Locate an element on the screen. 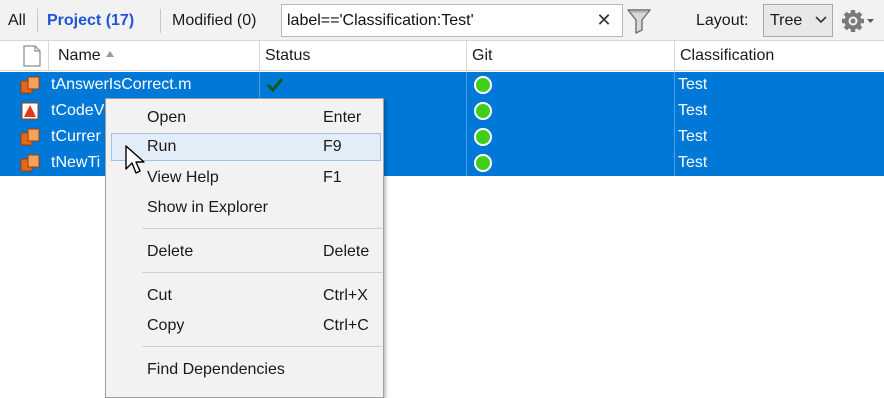 The height and width of the screenshot is (398, 884). menu-item-label: Run is located at coordinates (162, 146).